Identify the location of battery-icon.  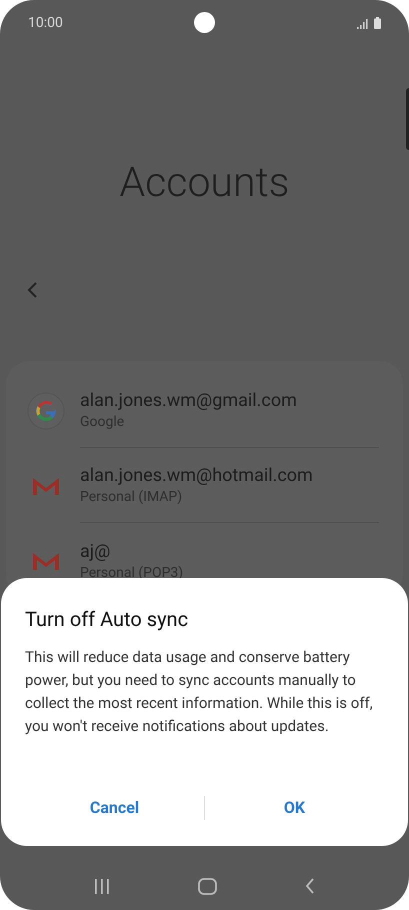
(377, 23).